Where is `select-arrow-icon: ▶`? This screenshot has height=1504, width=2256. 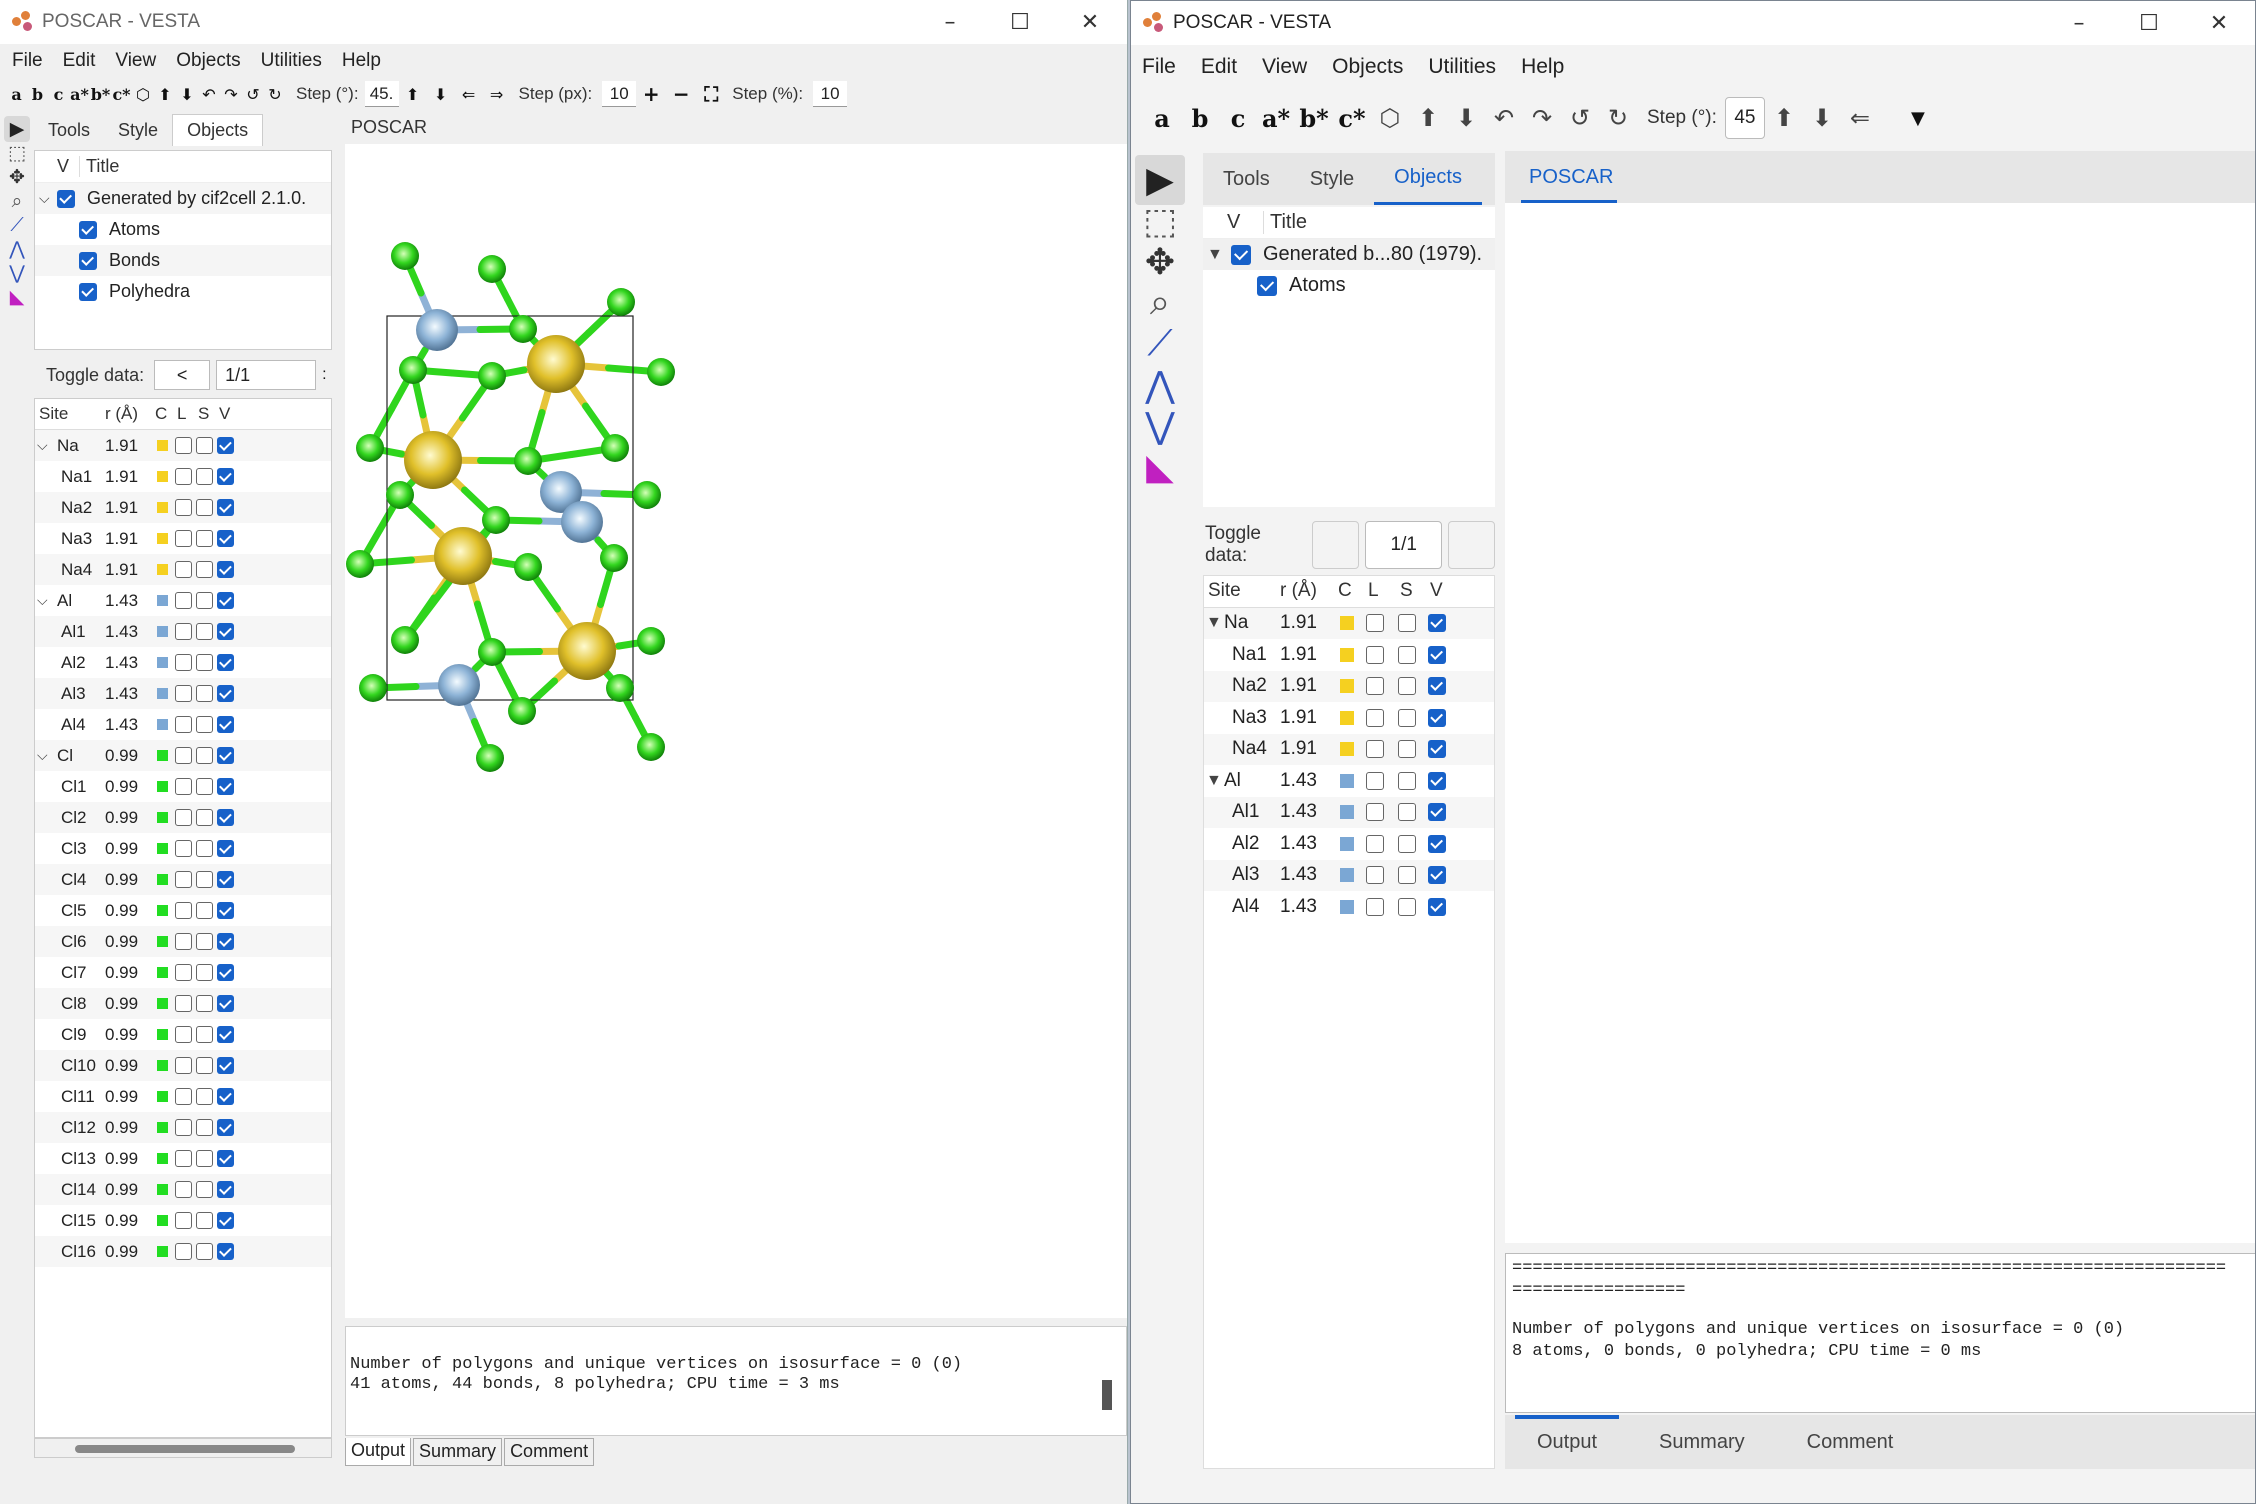 select-arrow-icon: ▶ is located at coordinates (17, 129).